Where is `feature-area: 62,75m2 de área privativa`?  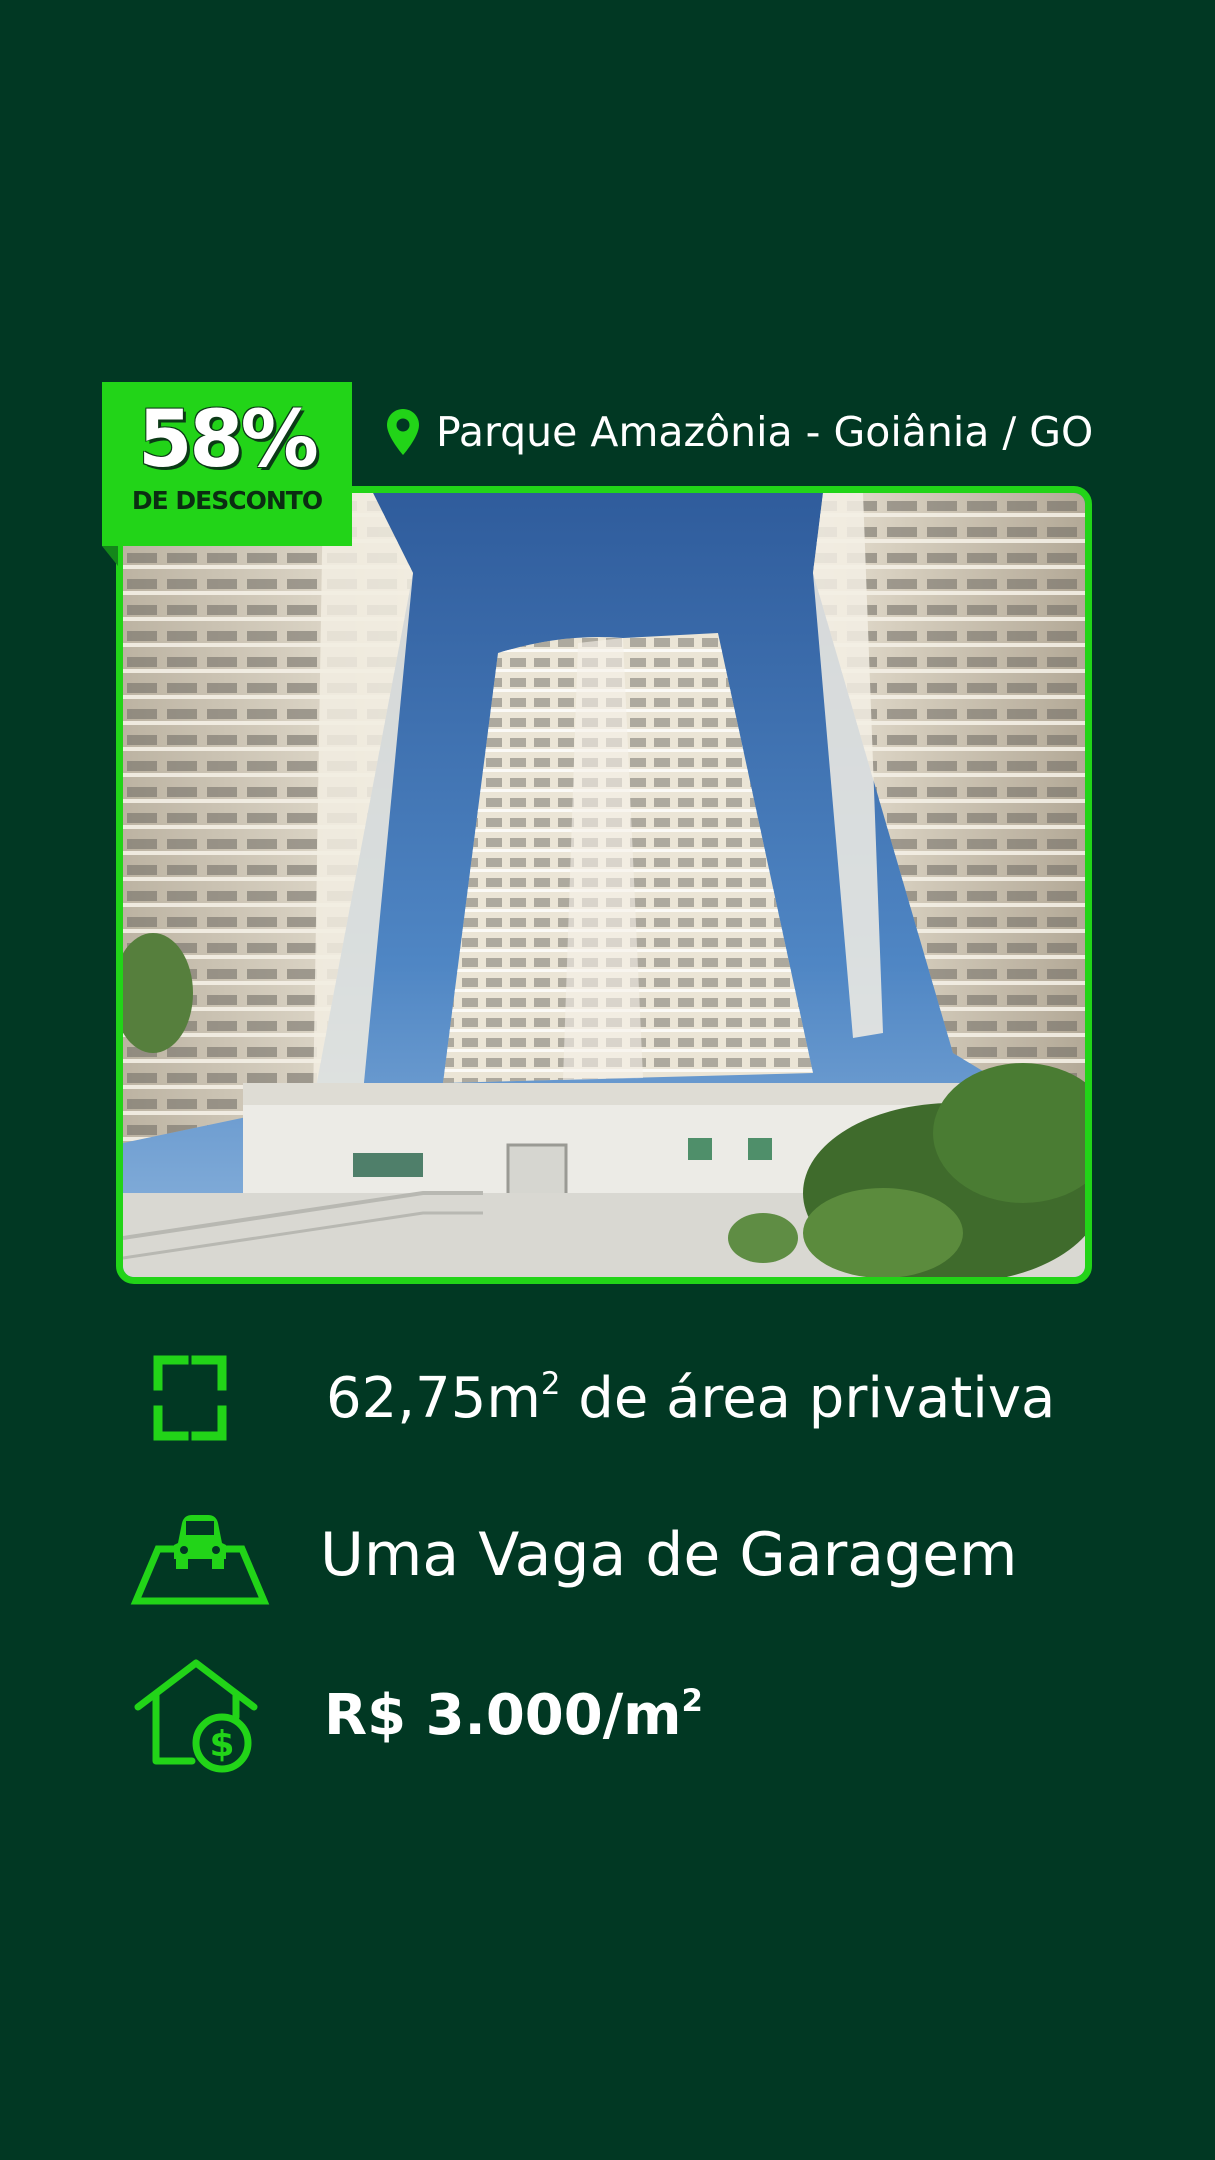
feature-area: 62,75m2 de área privativa is located at coordinates (592, 1398).